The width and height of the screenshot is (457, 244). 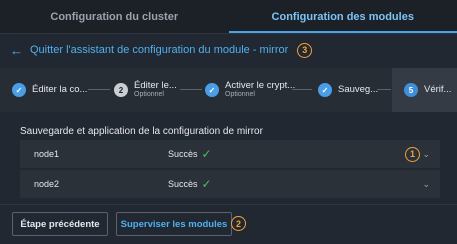 What do you see at coordinates (305, 50) in the screenshot?
I see `callout-badge-3: 3` at bounding box center [305, 50].